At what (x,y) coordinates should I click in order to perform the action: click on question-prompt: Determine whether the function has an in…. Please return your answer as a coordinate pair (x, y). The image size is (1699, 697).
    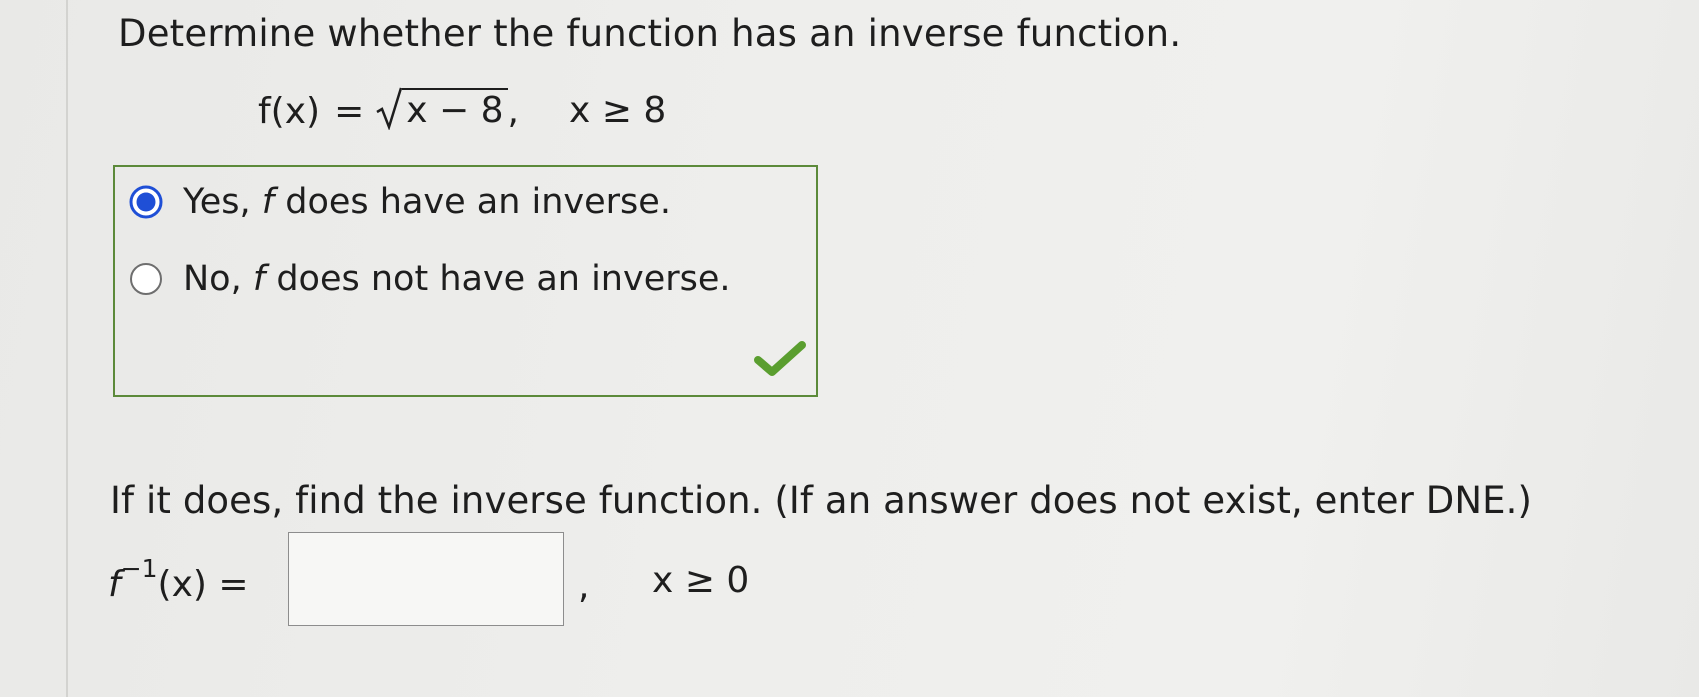
    Looking at the image, I should click on (650, 33).